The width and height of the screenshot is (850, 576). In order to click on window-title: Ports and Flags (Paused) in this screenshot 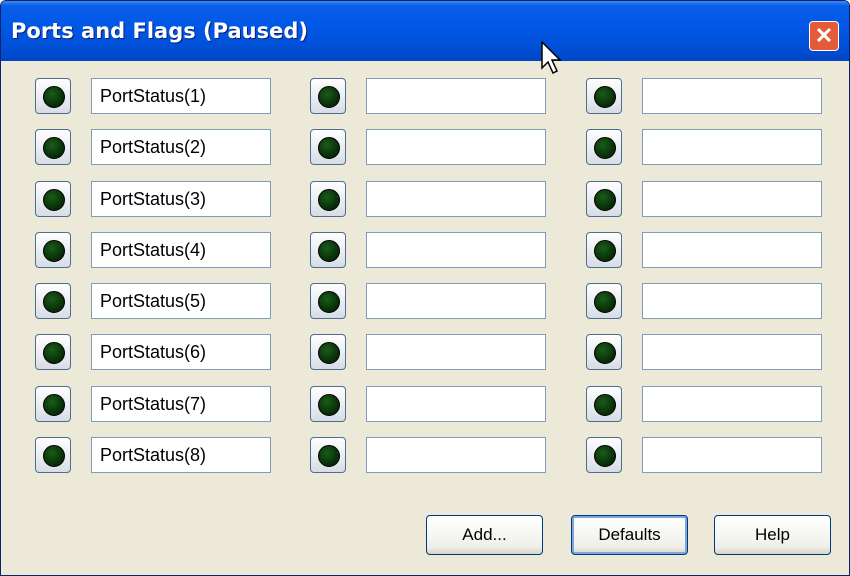, I will do `click(159, 31)`.